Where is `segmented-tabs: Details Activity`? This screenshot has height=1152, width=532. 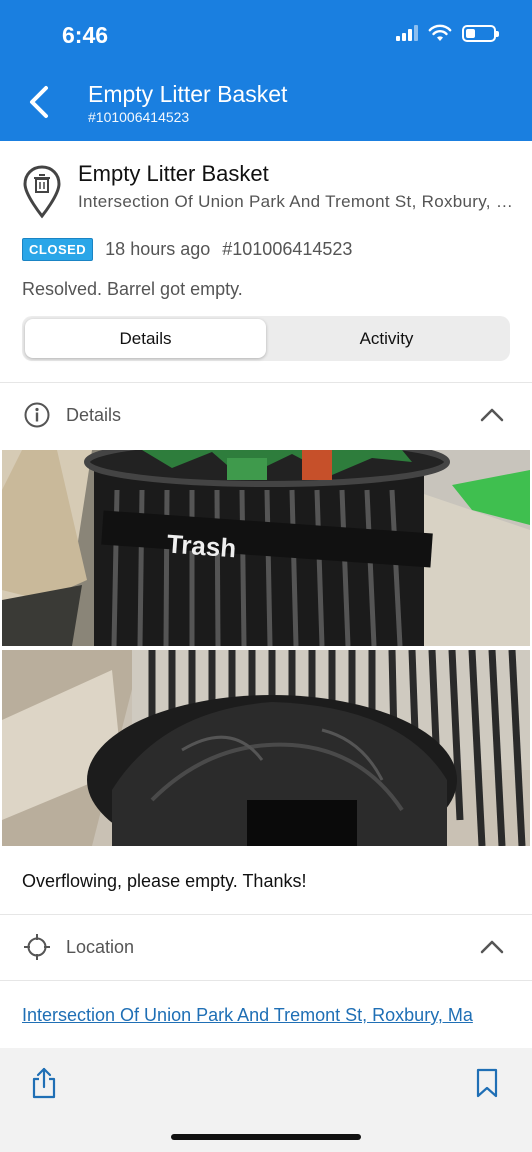
segmented-tabs: Details Activity is located at coordinates (266, 338).